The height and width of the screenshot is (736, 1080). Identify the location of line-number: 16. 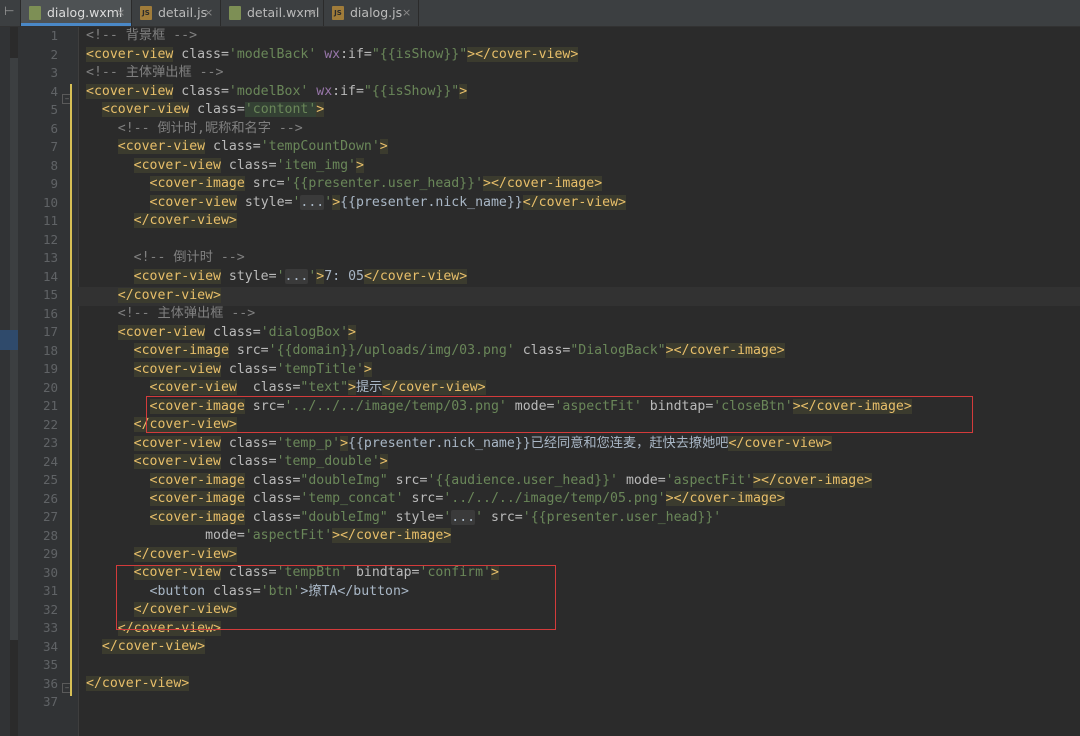
(50, 313).